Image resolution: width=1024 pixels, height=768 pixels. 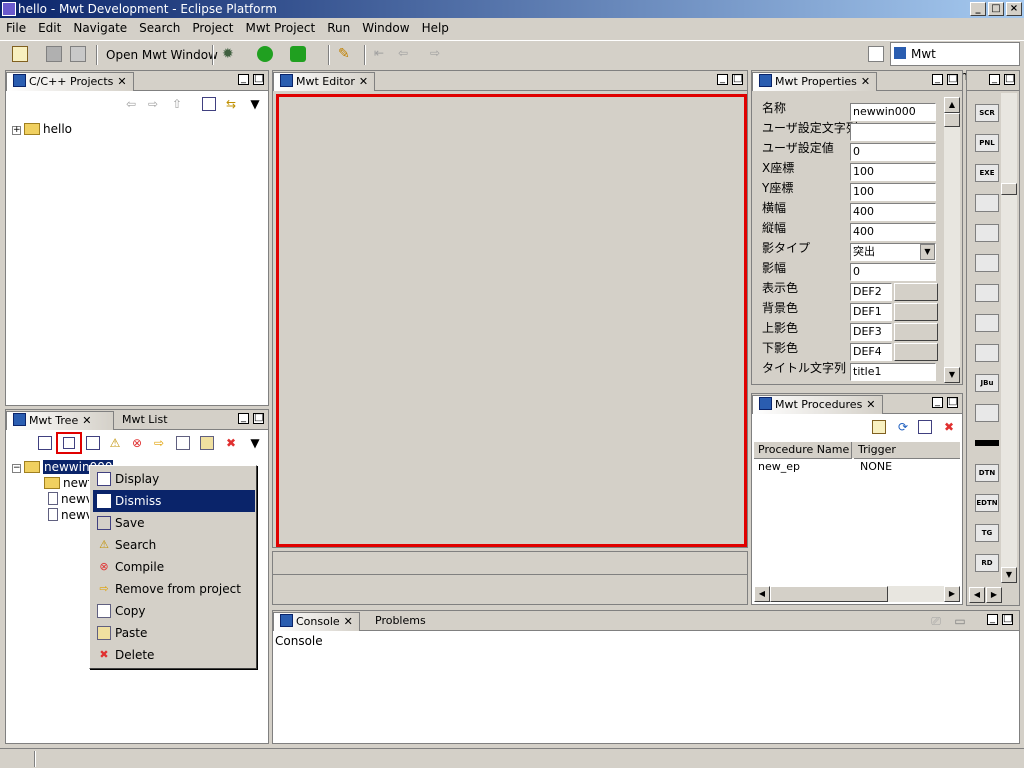 What do you see at coordinates (987, 353) in the screenshot?
I see `palette-textpanel-icon` at bounding box center [987, 353].